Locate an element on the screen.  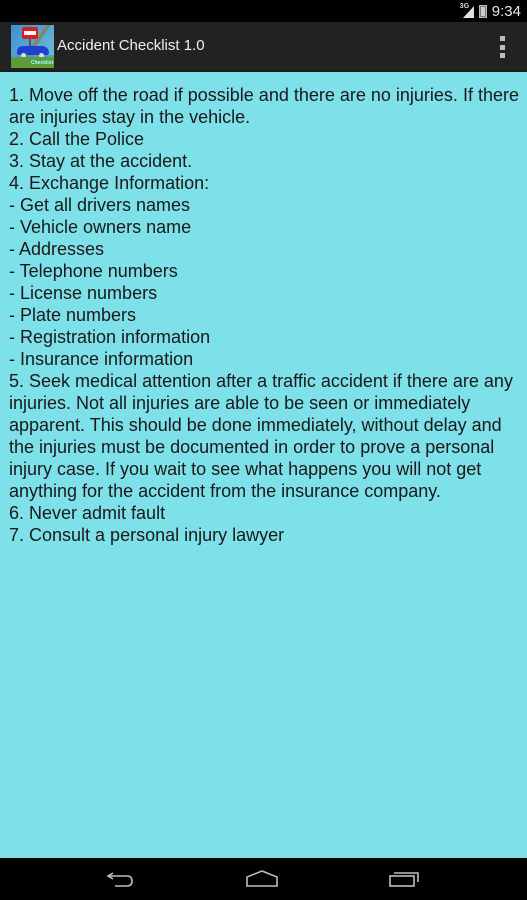
overflow-menu-button is located at coordinates (502, 47).